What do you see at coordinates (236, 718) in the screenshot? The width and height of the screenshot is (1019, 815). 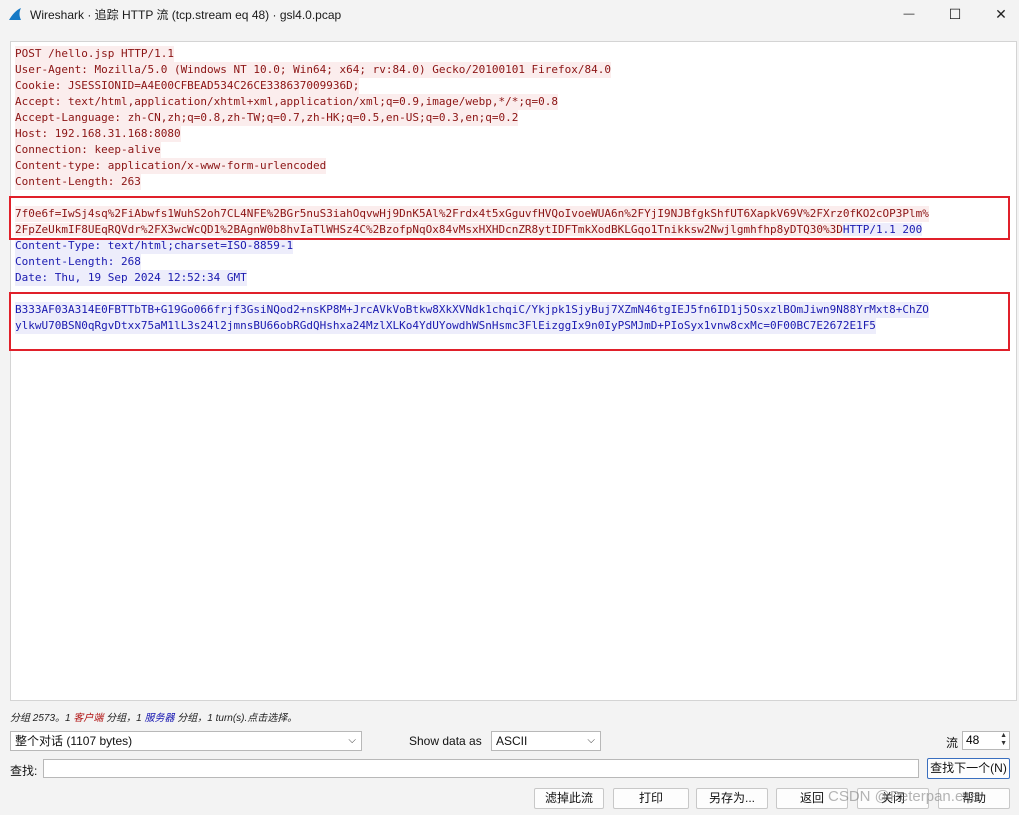 I see `status-suffix: 分组，1 turn(s).点击选择。` at bounding box center [236, 718].